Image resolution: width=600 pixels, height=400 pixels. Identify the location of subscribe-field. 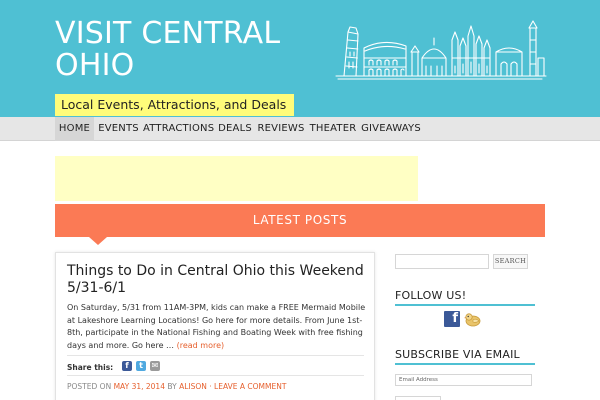
(418, 398).